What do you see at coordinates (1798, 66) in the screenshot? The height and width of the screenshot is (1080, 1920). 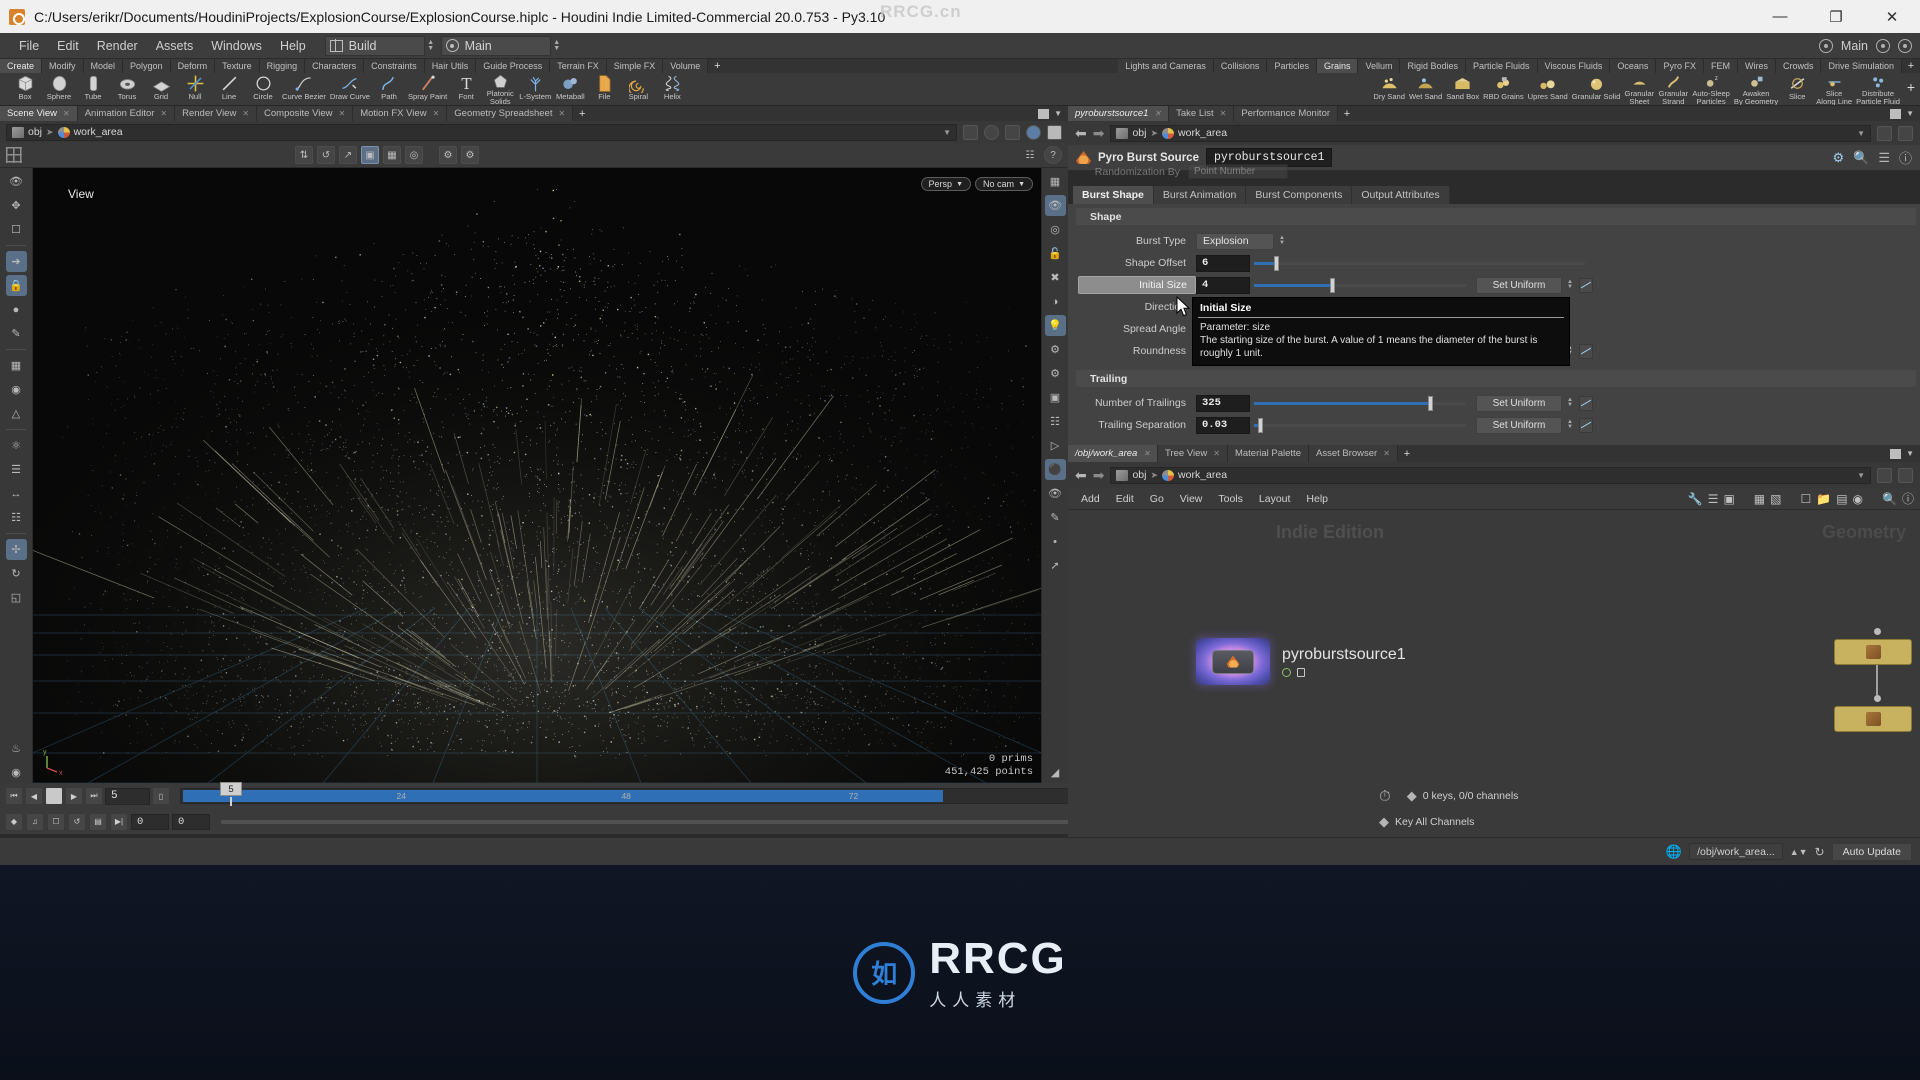 I see `shelf-tab-crowds: Crowds` at bounding box center [1798, 66].